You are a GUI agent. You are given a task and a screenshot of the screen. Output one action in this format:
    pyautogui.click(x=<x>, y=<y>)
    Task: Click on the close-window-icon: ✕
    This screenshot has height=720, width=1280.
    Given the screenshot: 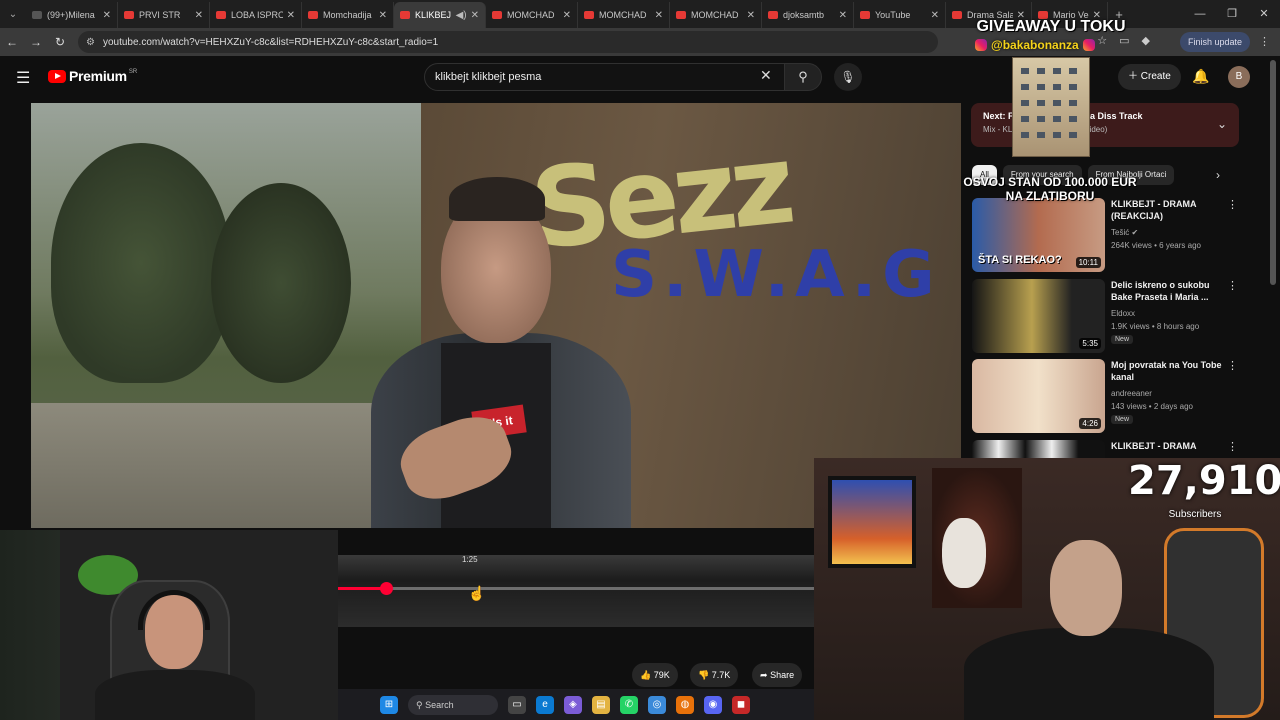 What is the action you would take?
    pyautogui.click(x=1264, y=14)
    